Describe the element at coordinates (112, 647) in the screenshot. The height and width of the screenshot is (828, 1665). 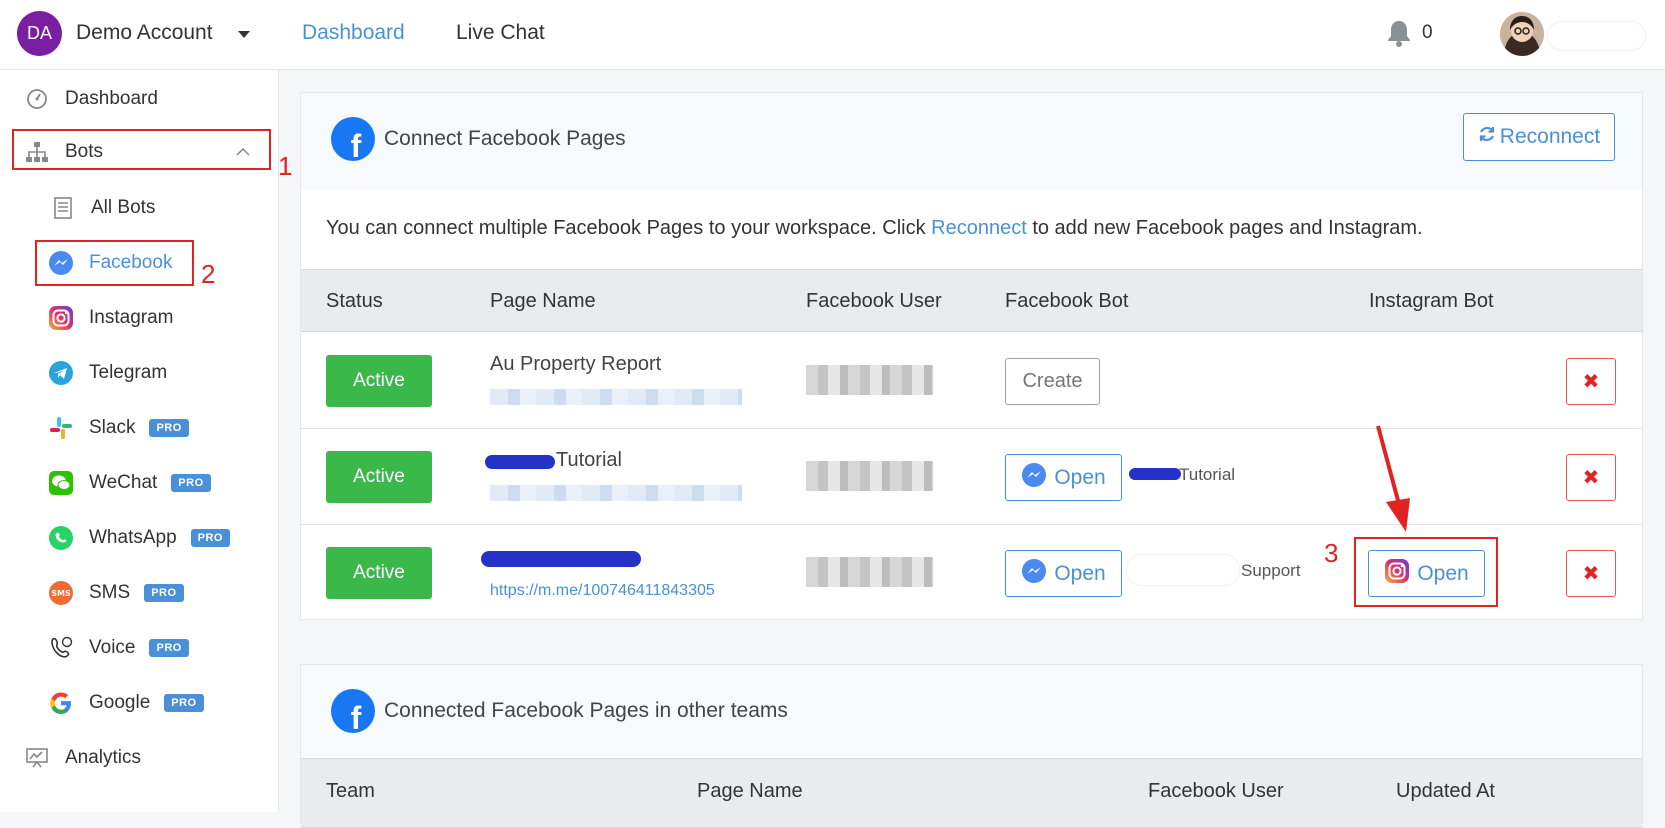
I see `sidebar-item-label: Voice` at that location.